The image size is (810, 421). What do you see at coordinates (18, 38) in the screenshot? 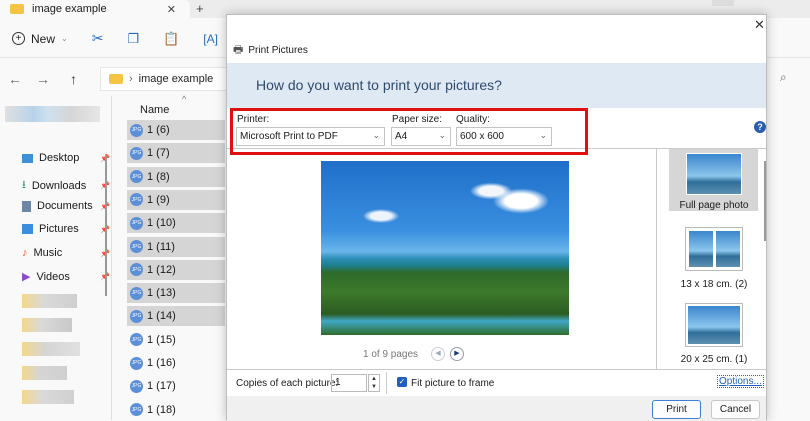
I see `plus-circle-icon: +` at bounding box center [18, 38].